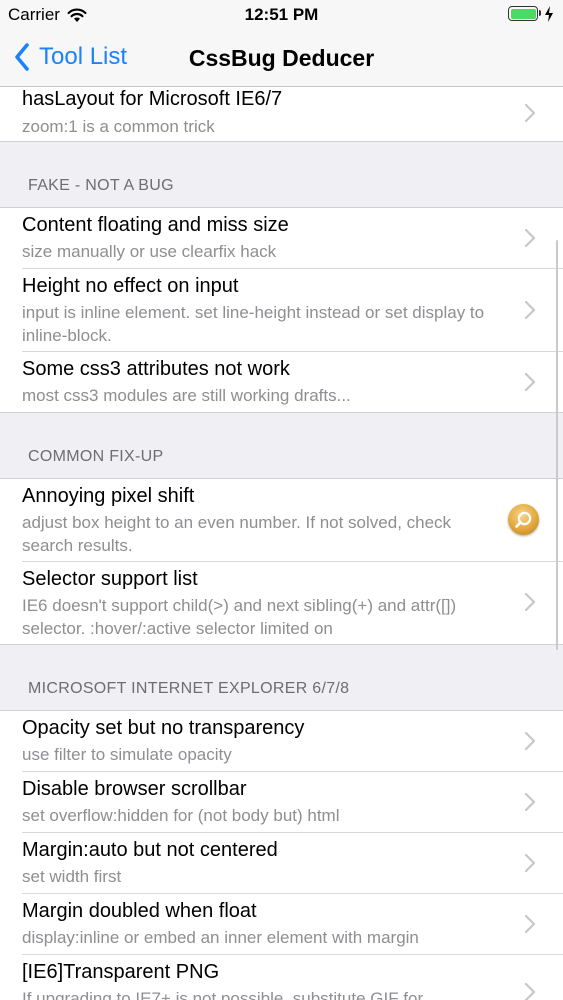  I want to click on navigation-bar: Tool List CssBug Deducer, so click(281, 58).